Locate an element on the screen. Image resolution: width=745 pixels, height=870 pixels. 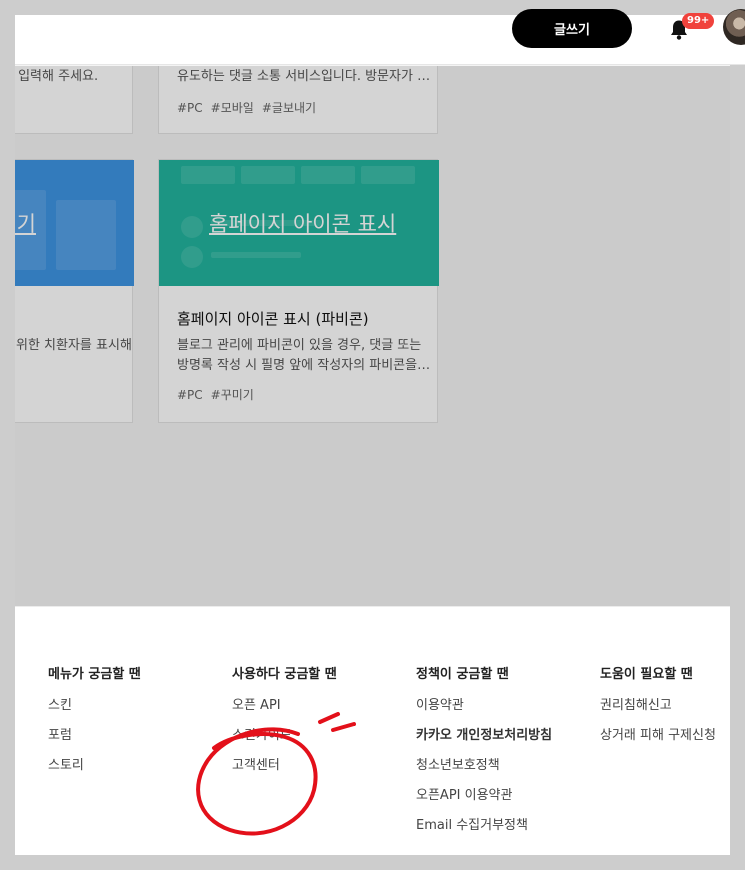
footer-column-help: 도움이 필요할 땐 권리침해신고 상거래 피해 구제신청 is located at coordinates (658, 710).